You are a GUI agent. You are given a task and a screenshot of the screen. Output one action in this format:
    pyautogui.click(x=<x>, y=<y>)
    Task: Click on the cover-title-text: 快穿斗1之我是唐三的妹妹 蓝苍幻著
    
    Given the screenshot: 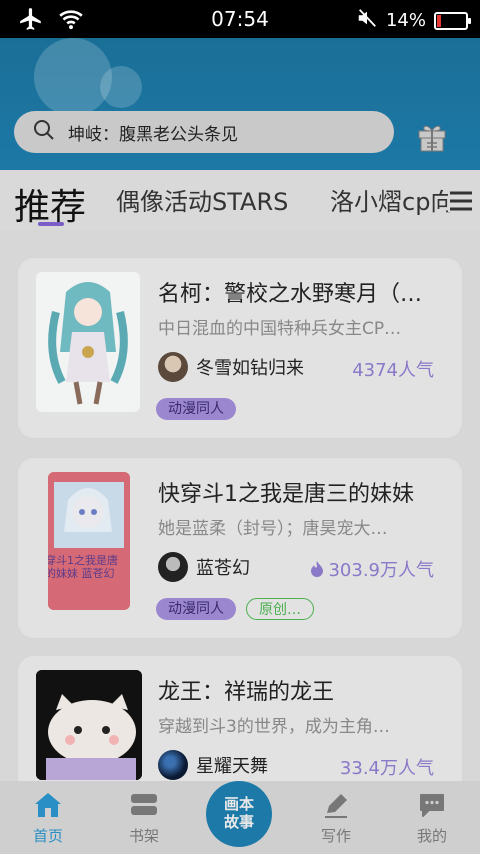 What is the action you would take?
    pyautogui.click(x=83, y=567)
    